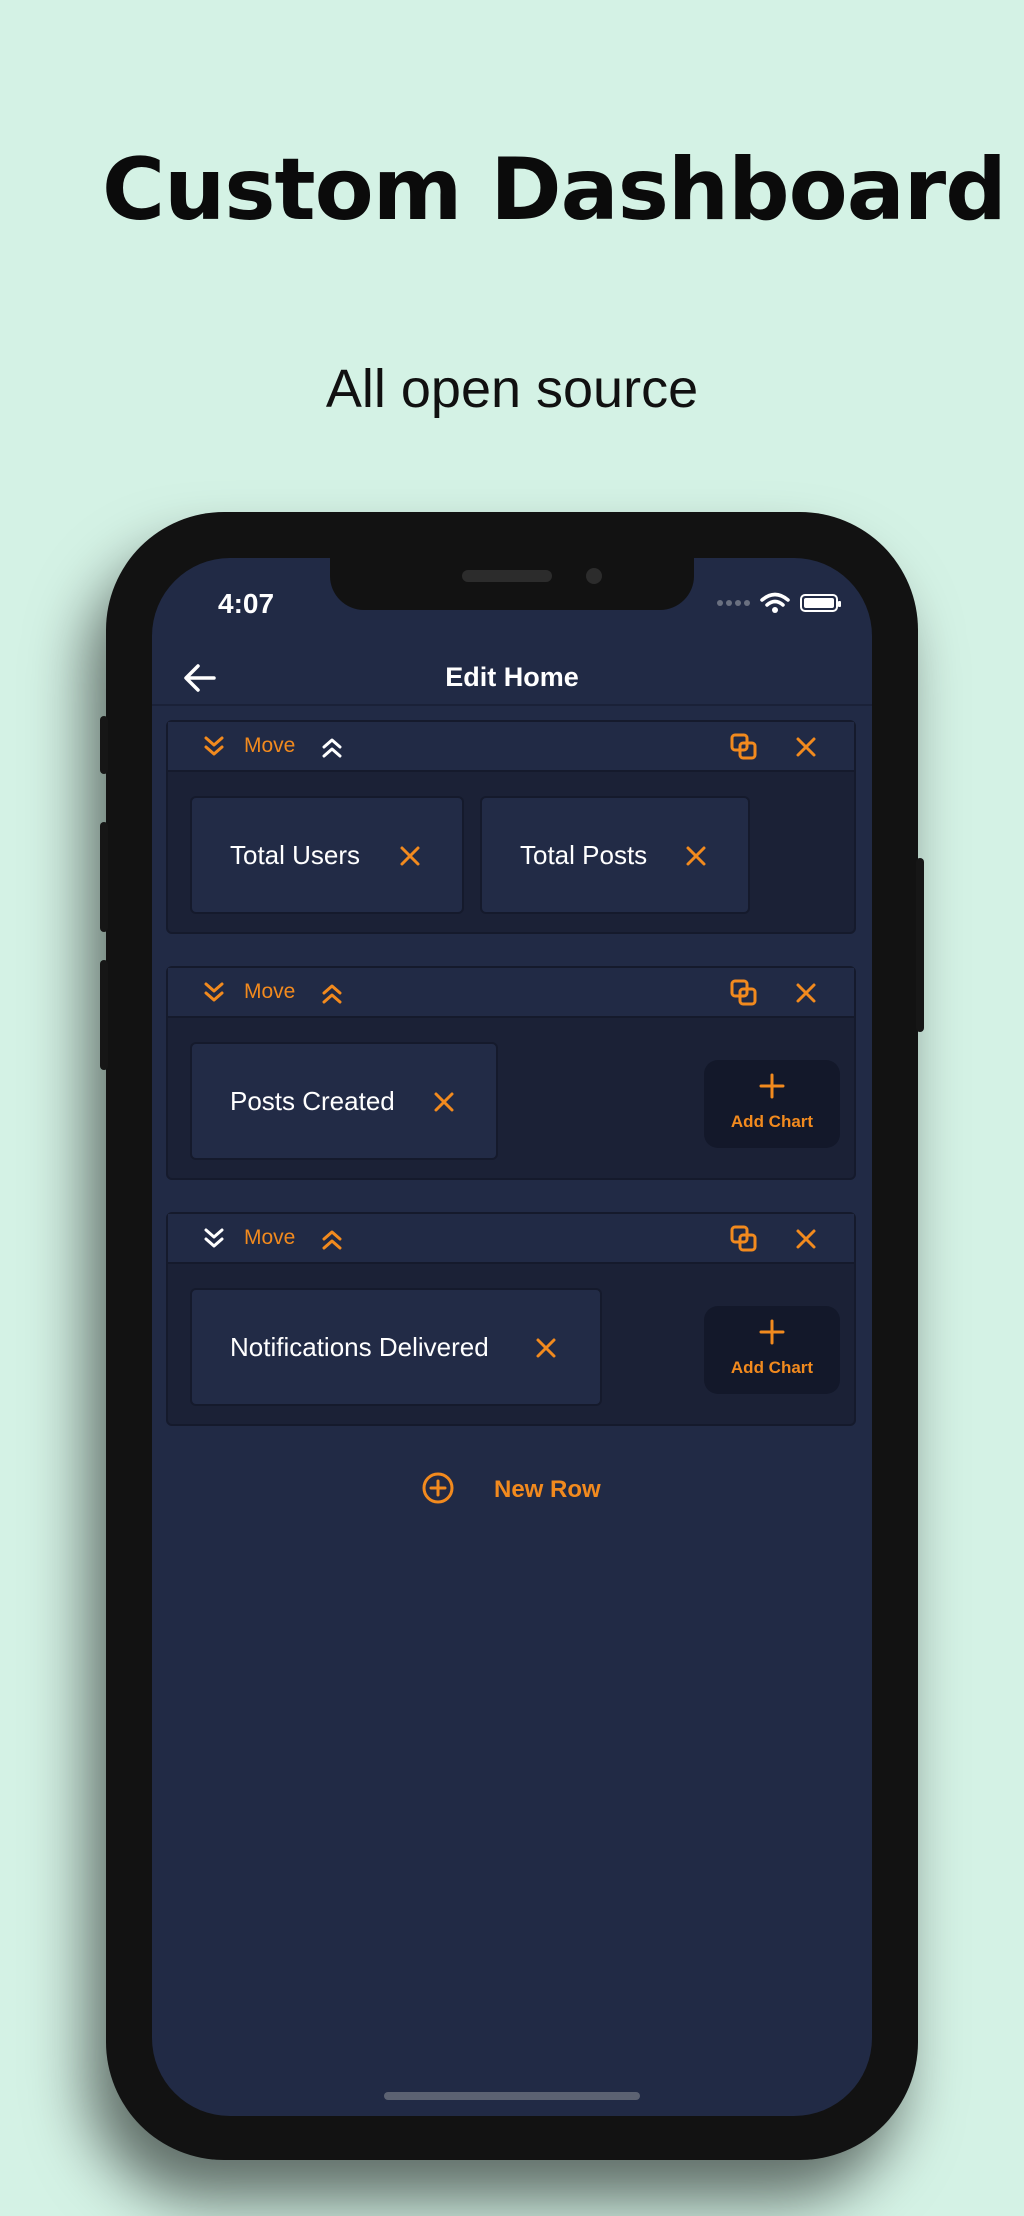 This screenshot has width=1024, height=2216. I want to click on dashboard-row: Move Notifications Delivered Add Chart, so click(511, 1319).